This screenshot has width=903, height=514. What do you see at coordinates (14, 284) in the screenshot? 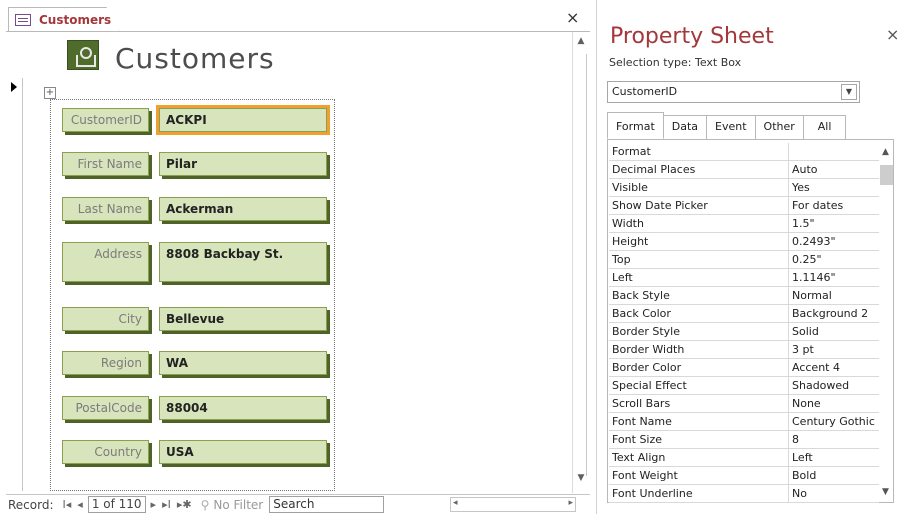
I see `record-selector` at bounding box center [14, 284].